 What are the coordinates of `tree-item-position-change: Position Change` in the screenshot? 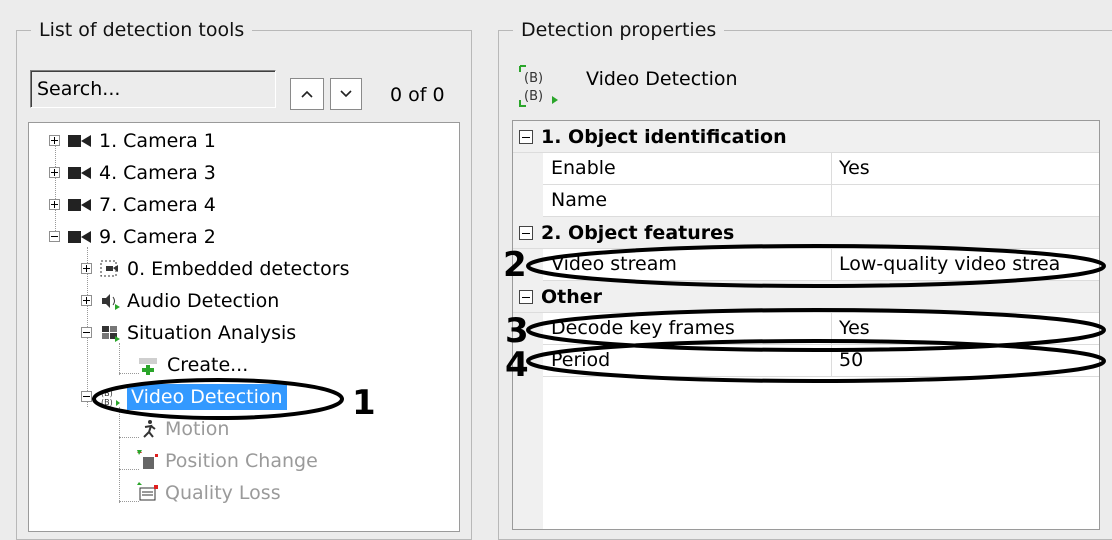 It's located at (227, 461).